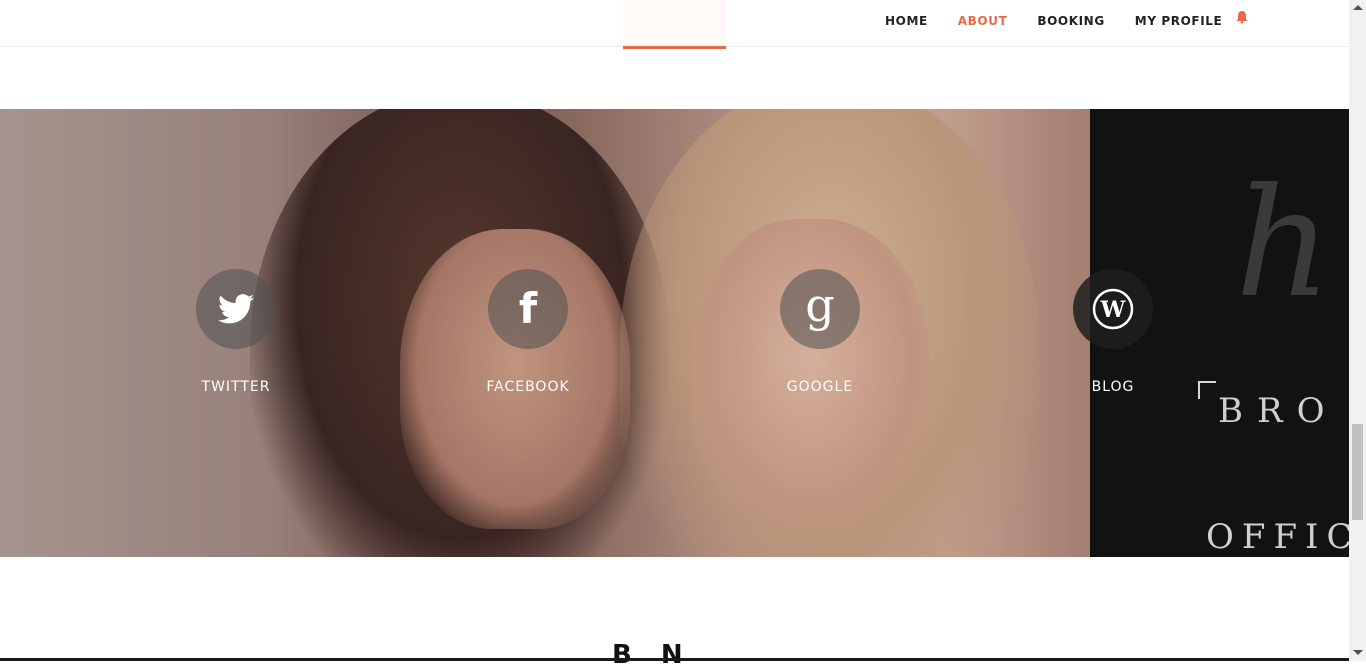 The image size is (1366, 670). I want to click on scrollbar-thumb, so click(1357, 472).